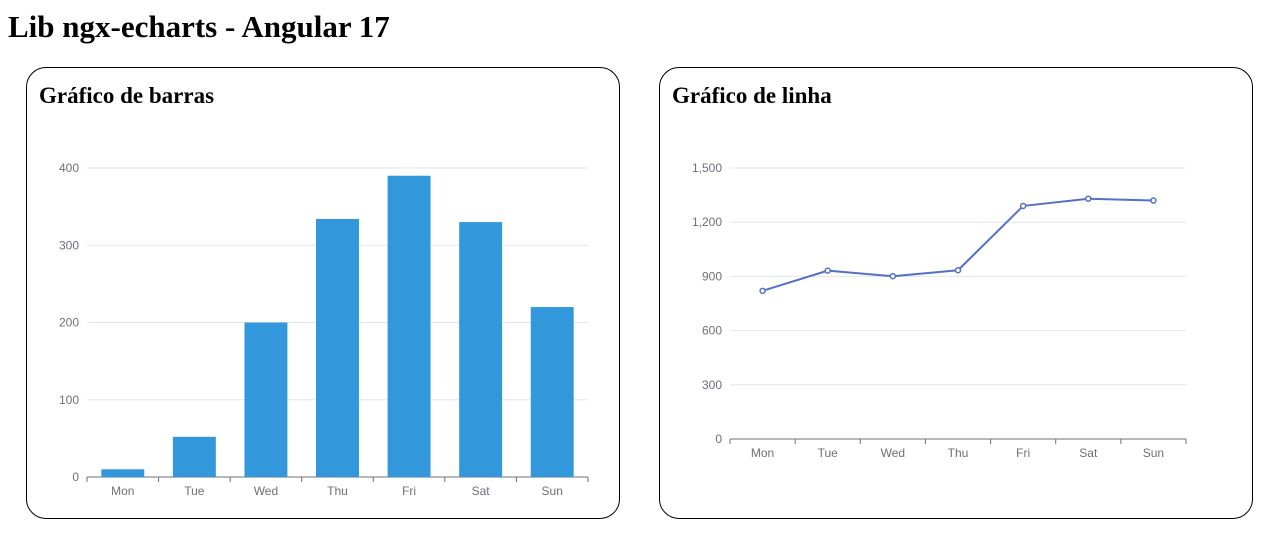  Describe the element at coordinates (707, 222) in the screenshot. I see `y-tick-label: 1,200` at that location.